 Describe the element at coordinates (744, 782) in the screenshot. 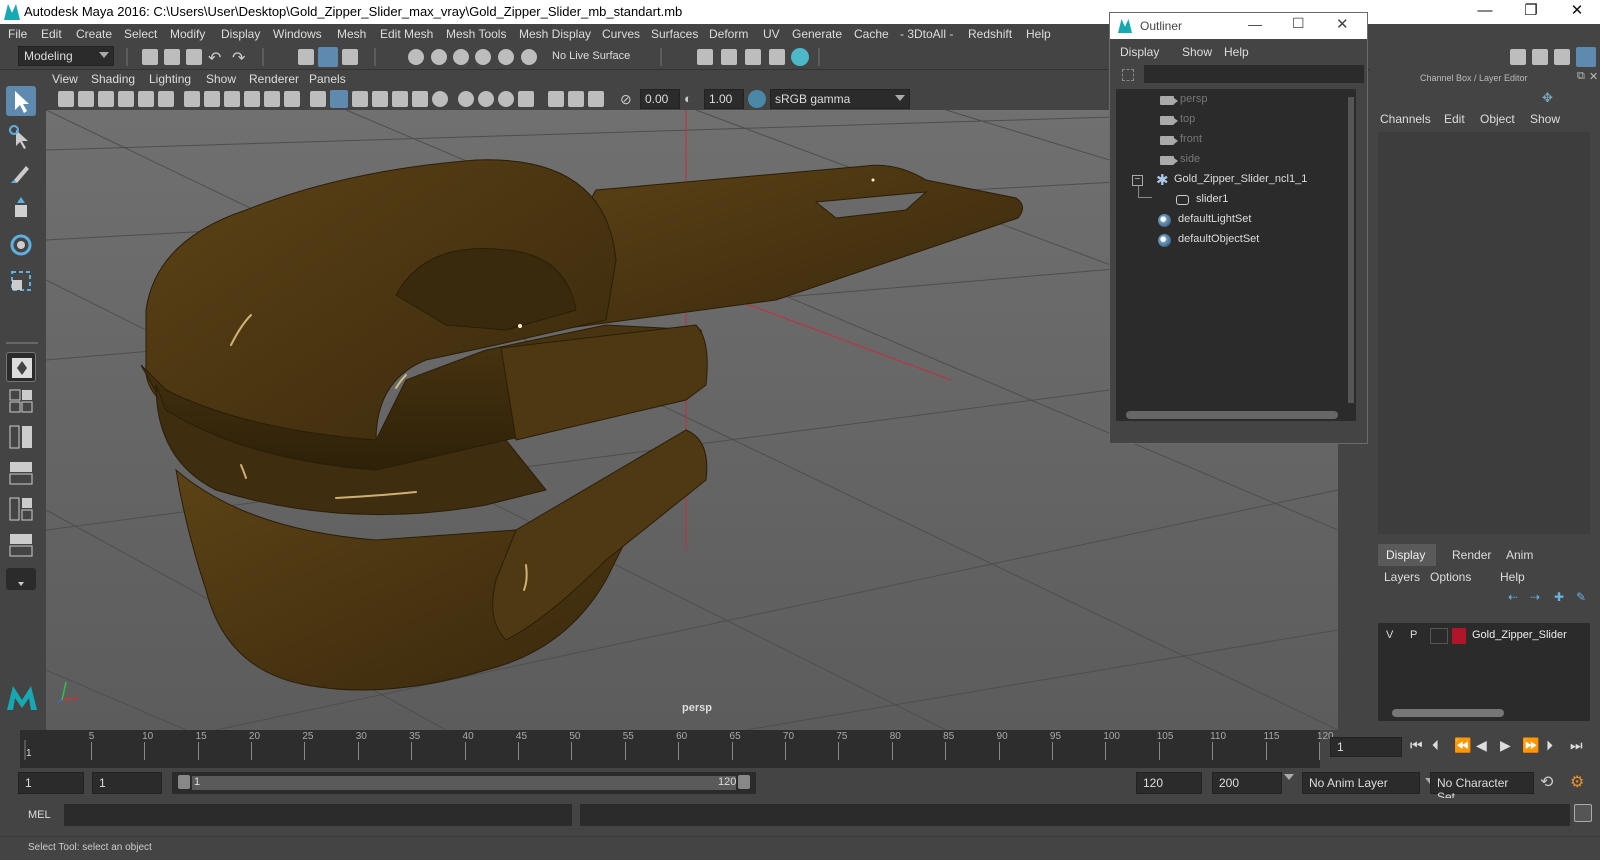

I see `range-end-handle` at that location.